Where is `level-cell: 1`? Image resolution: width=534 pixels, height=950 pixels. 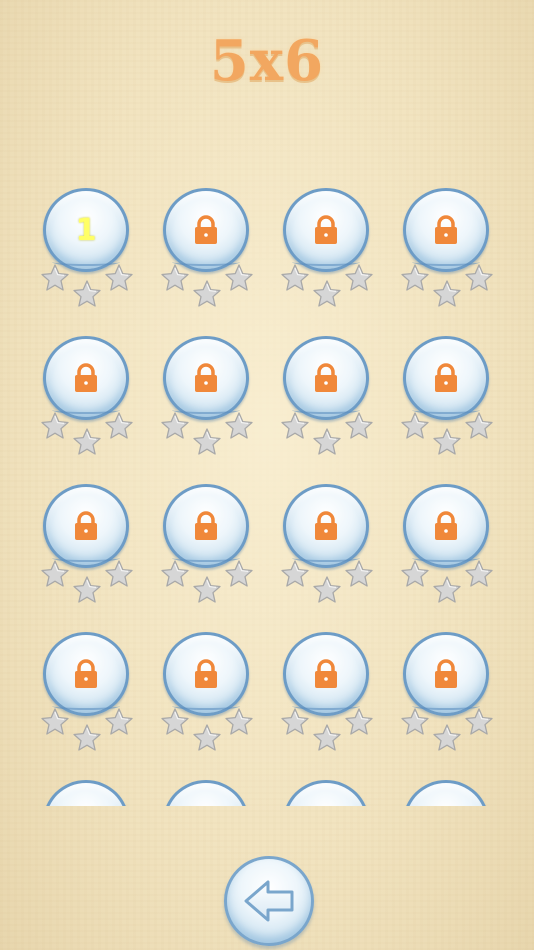 level-cell: 1 is located at coordinates (88, 254).